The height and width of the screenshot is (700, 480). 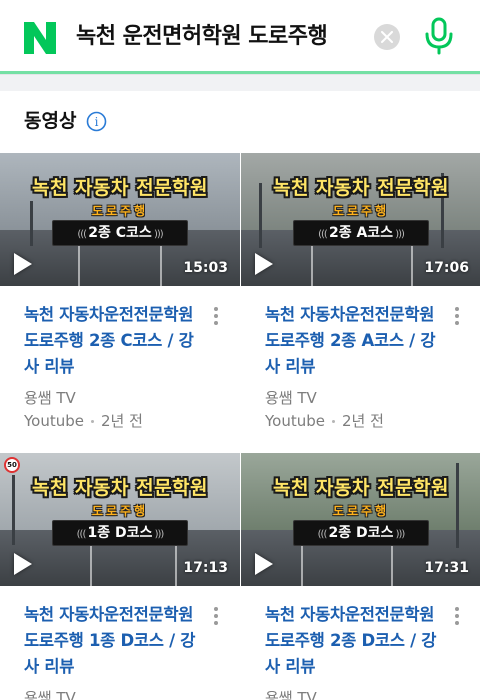 What do you see at coordinates (205, 268) in the screenshot?
I see `video-duration: 15:03` at bounding box center [205, 268].